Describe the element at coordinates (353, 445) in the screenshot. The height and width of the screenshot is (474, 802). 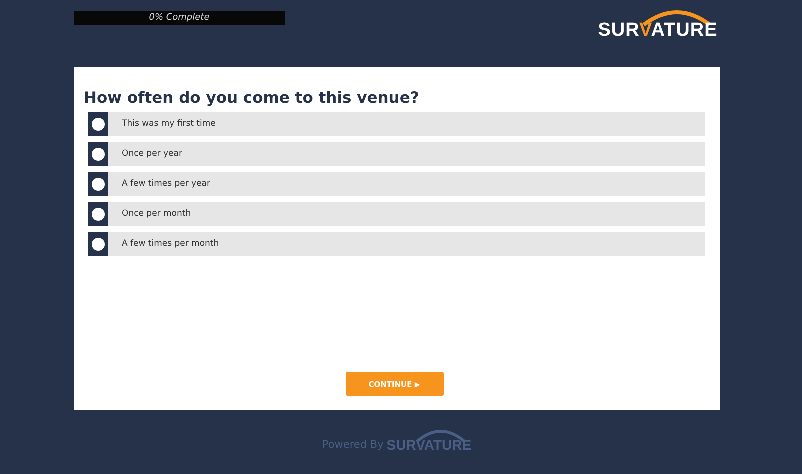
I see `powered-by-text: Powered By` at that location.